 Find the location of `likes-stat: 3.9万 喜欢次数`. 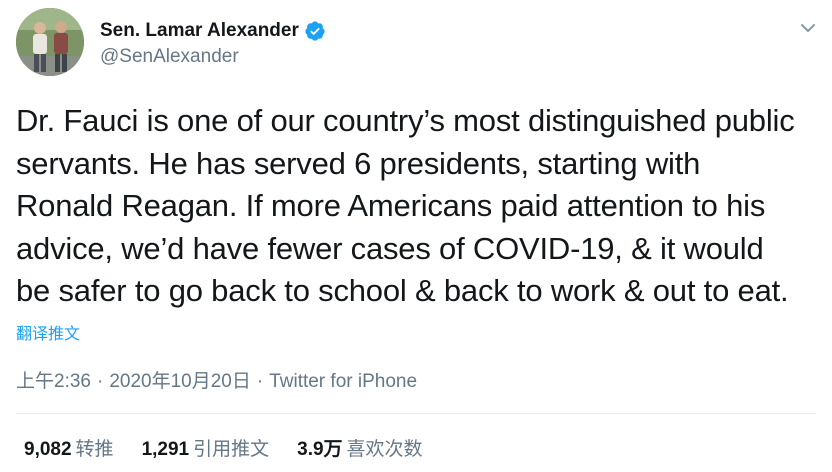

likes-stat: 3.9万 喜欢次数 is located at coordinates (359, 447).